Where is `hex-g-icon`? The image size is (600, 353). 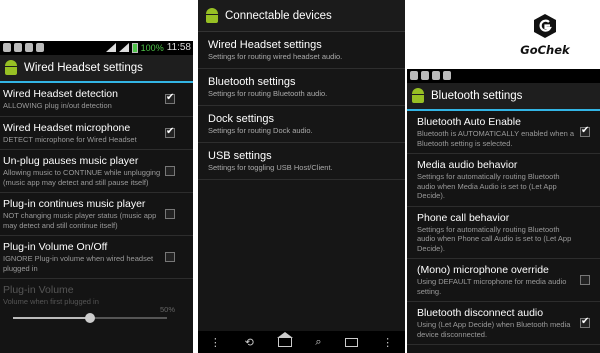 hex-g-icon is located at coordinates (545, 26).